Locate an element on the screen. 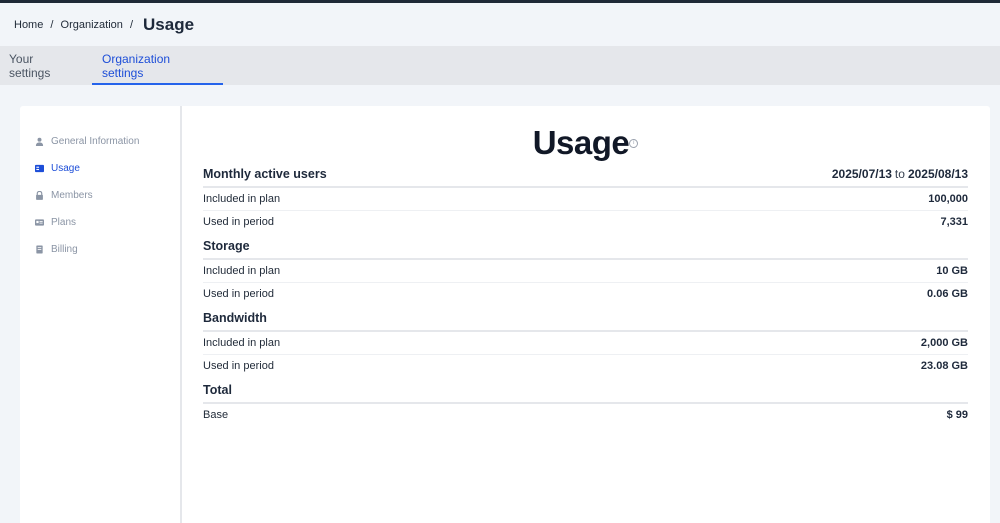 The height and width of the screenshot is (523, 1000). sidebar-item-label: Plans is located at coordinates (64, 222).